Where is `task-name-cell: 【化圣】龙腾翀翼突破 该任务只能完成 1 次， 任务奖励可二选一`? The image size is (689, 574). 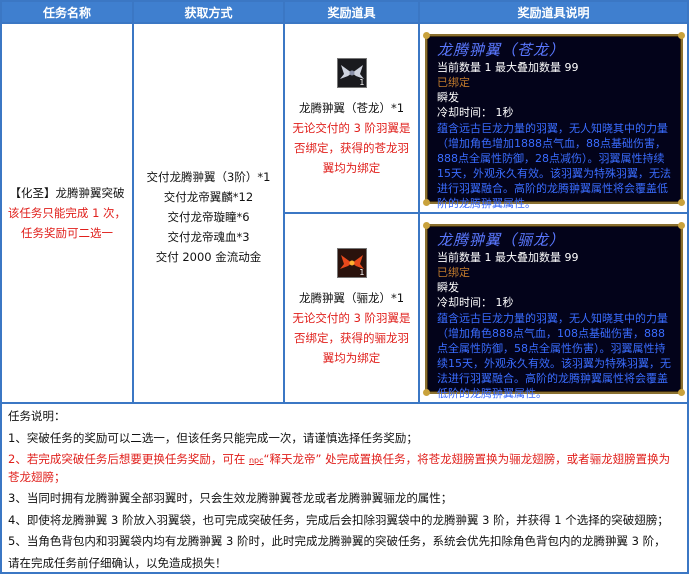
task-name-cell: 【化圣】龙腾翀翼突破 该任务只能完成 1 次， 任务奖励可二选一 is located at coordinates (67, 213).